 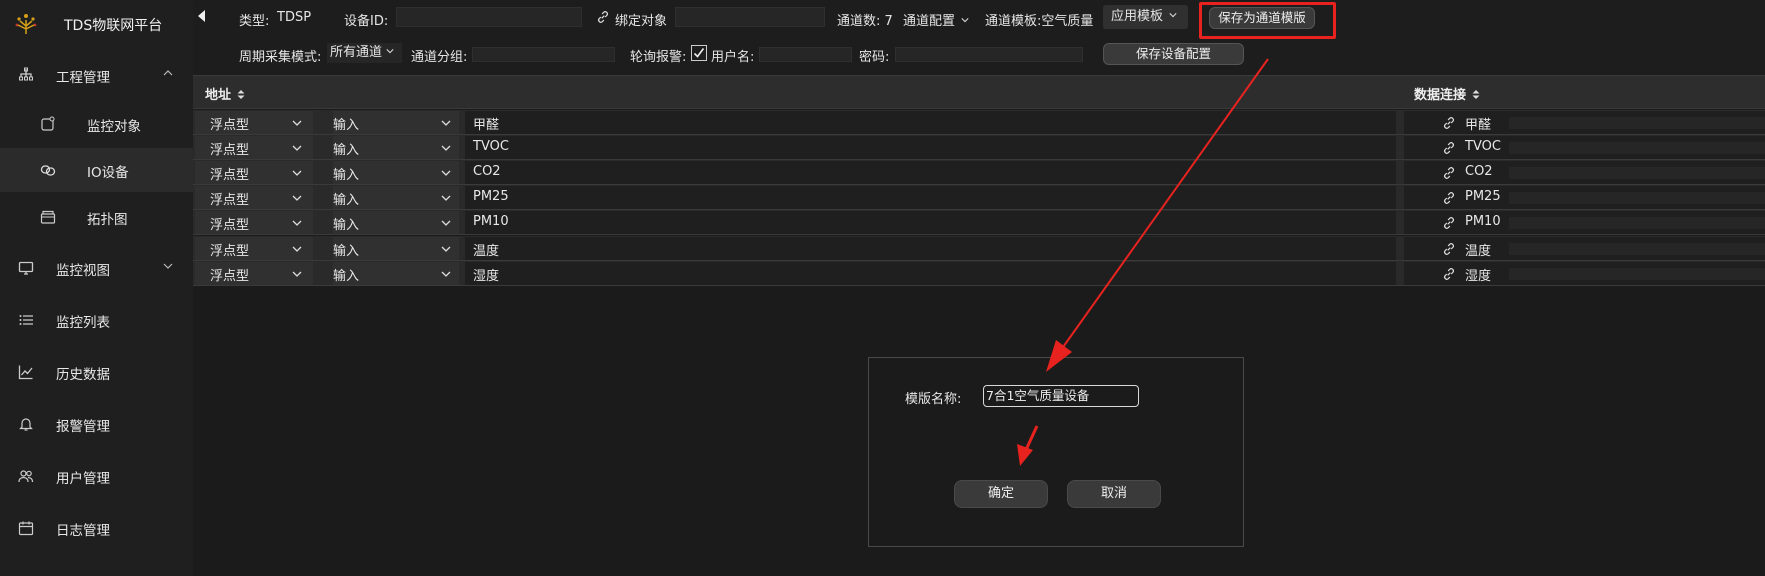 What do you see at coordinates (83, 427) in the screenshot?
I see `sidebar-item-label: 报警管理` at bounding box center [83, 427].